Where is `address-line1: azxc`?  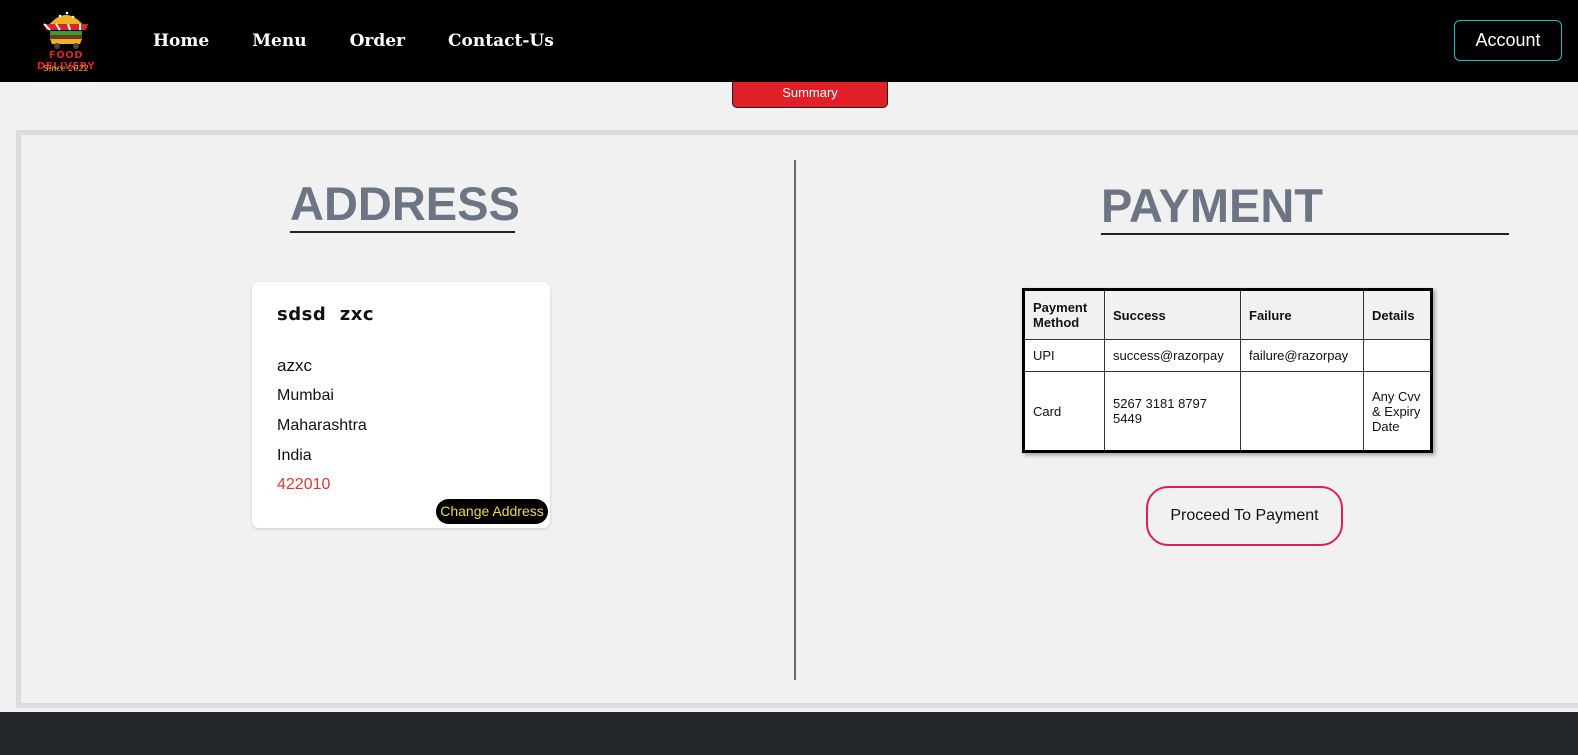 address-line1: azxc is located at coordinates (294, 365).